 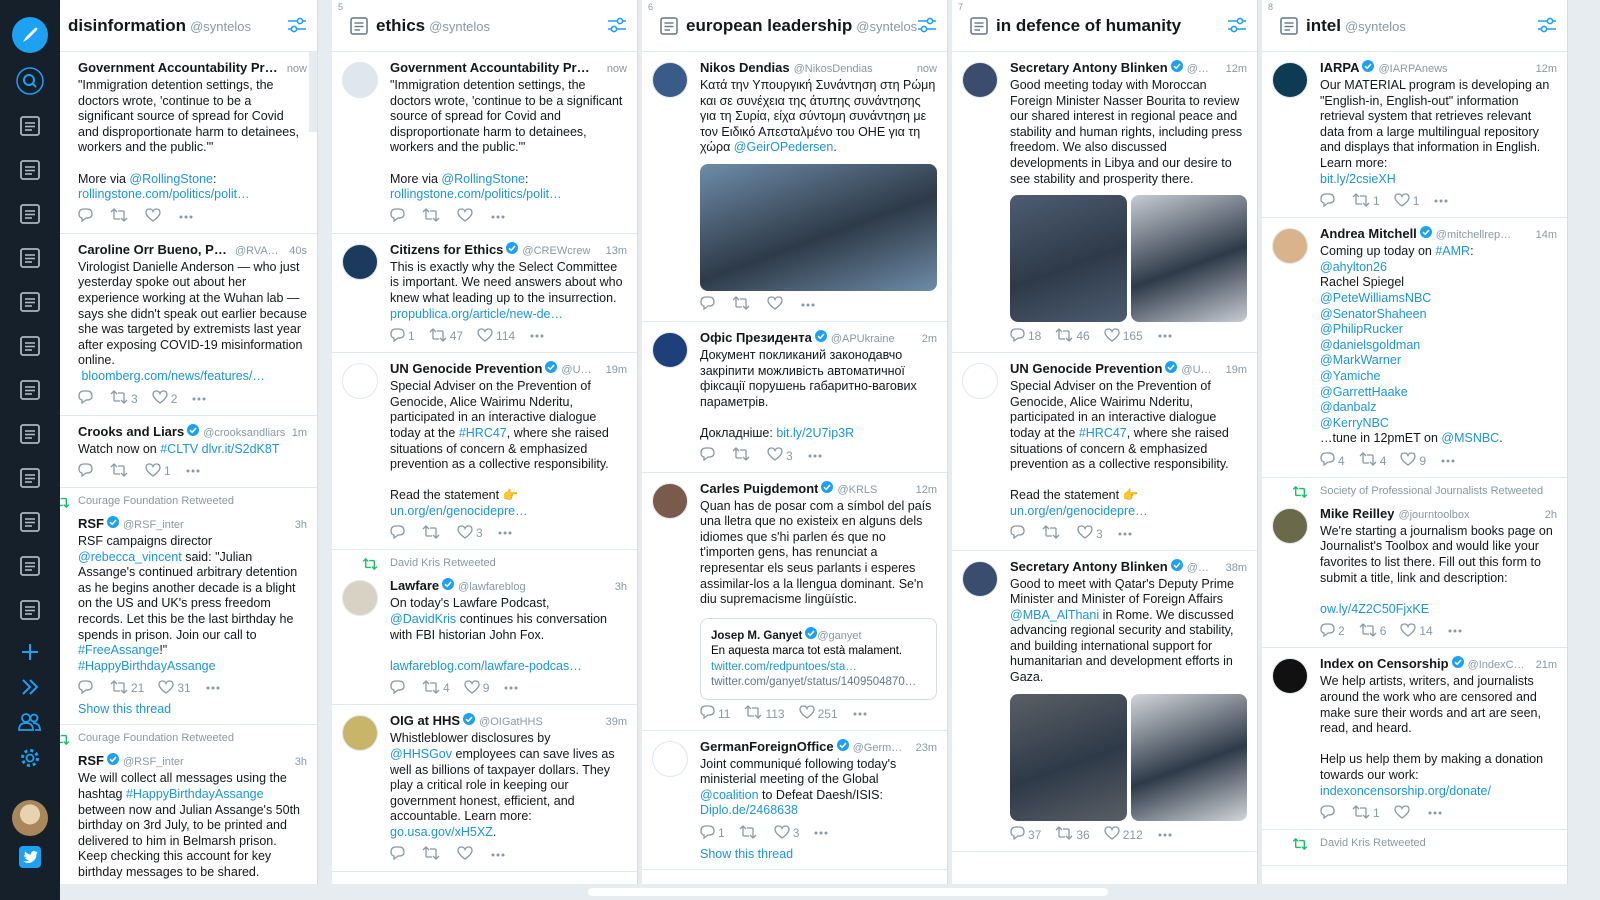 I want to click on like-button: 3, so click(x=780, y=455).